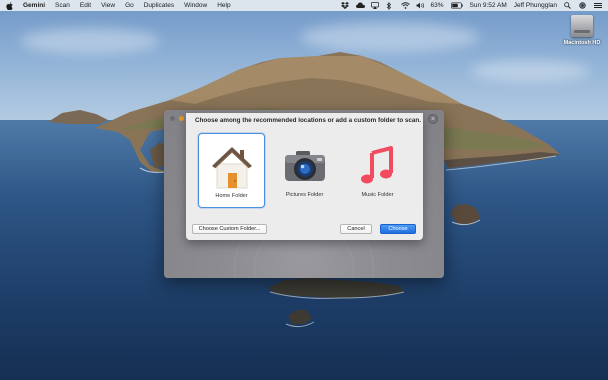 Image resolution: width=608 pixels, height=380 pixels. Describe the element at coordinates (305, 166) in the screenshot. I see `camera-icon` at that location.